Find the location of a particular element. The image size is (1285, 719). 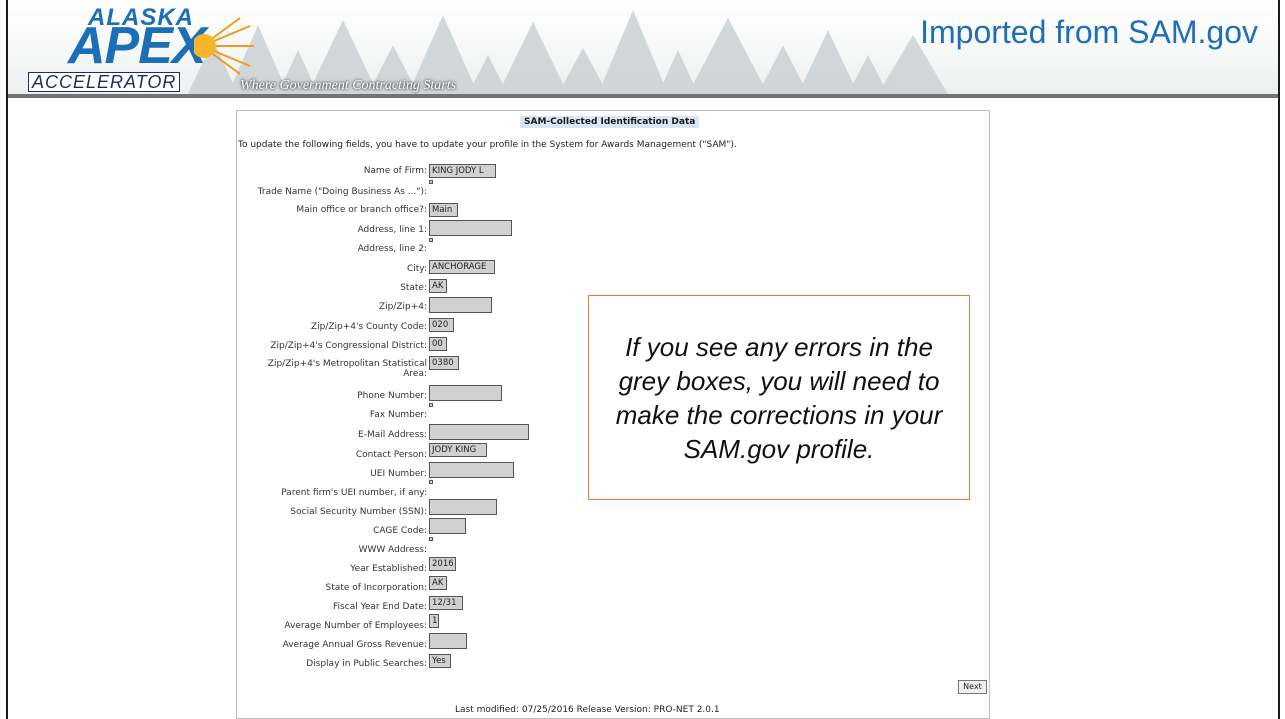

page-title: Imported from SAM.gov is located at coordinates (1089, 32).